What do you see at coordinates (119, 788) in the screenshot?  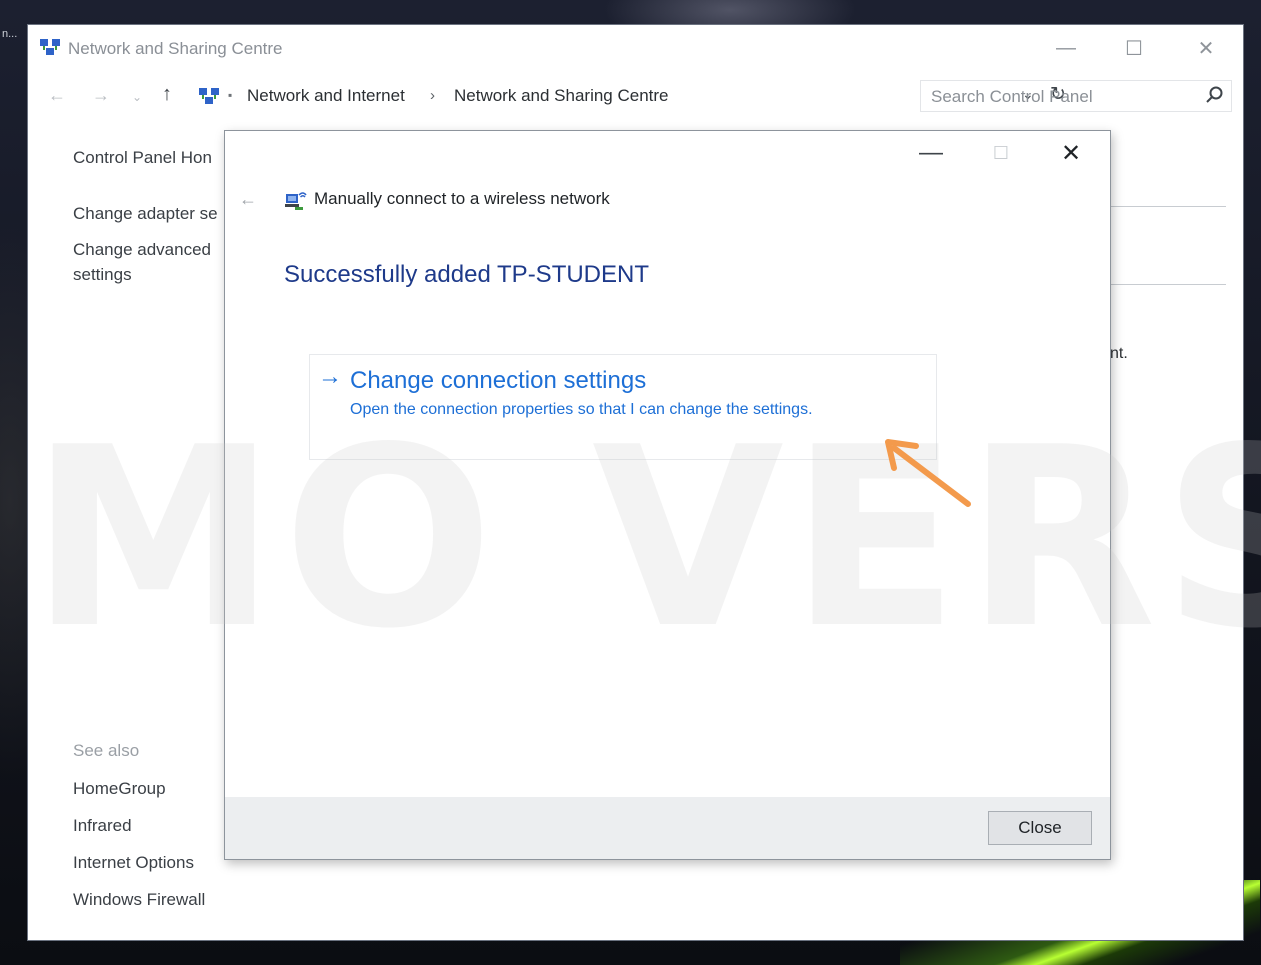 I see `sidebar-homegroup: HomeGroup` at bounding box center [119, 788].